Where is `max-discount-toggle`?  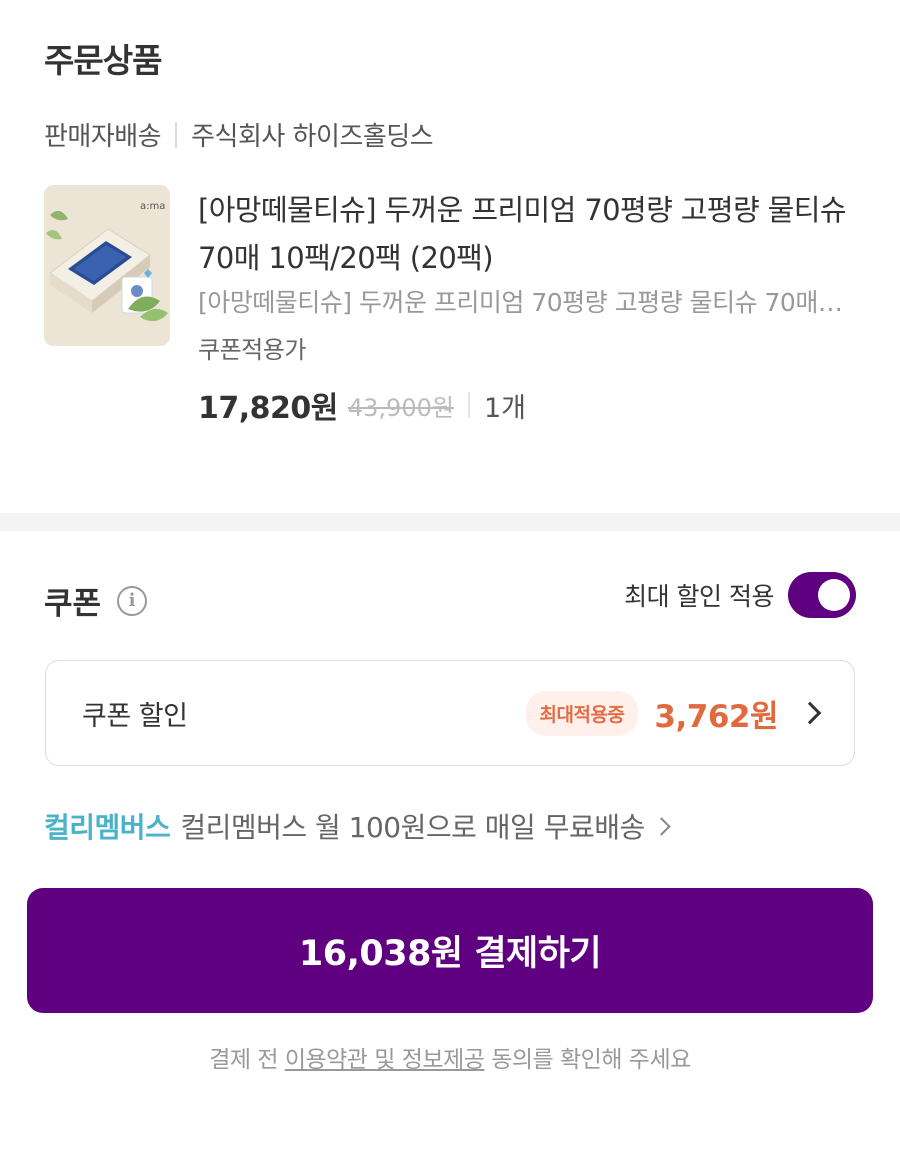
max-discount-toggle is located at coordinates (822, 595).